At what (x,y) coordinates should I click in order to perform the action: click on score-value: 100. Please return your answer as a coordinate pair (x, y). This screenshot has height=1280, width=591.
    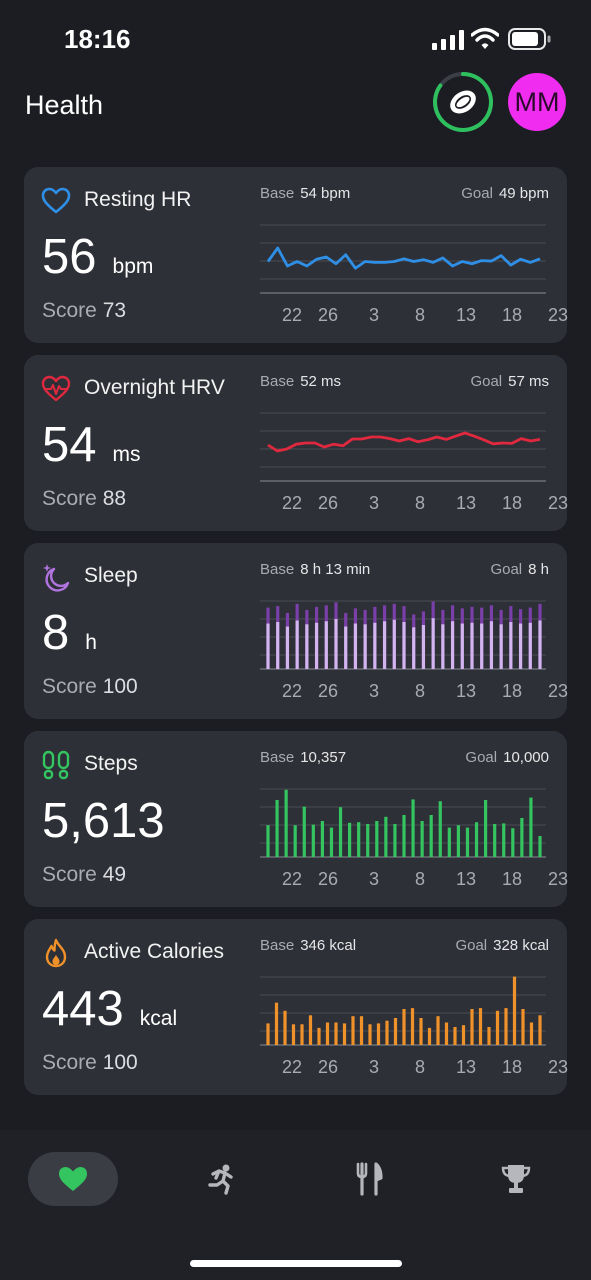
    Looking at the image, I should click on (120, 1062).